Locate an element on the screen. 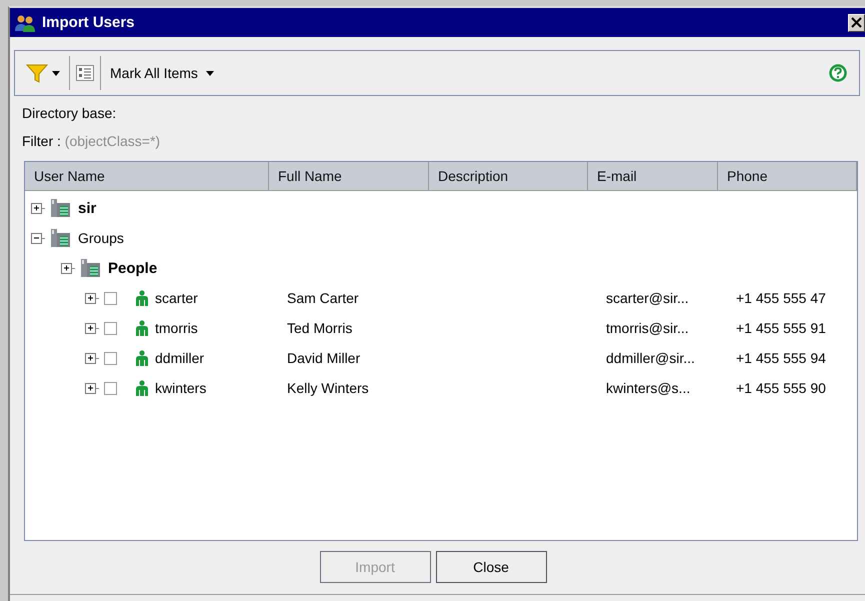  list-icon is located at coordinates (85, 73).